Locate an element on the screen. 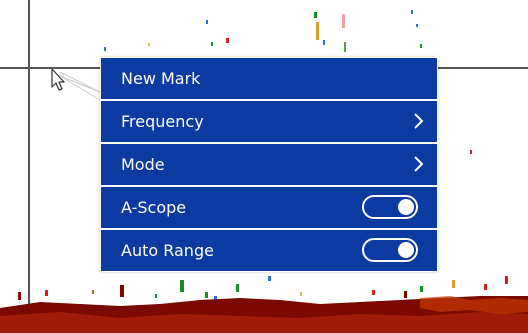  menu-item-new-mark: New Mark is located at coordinates (269, 78).